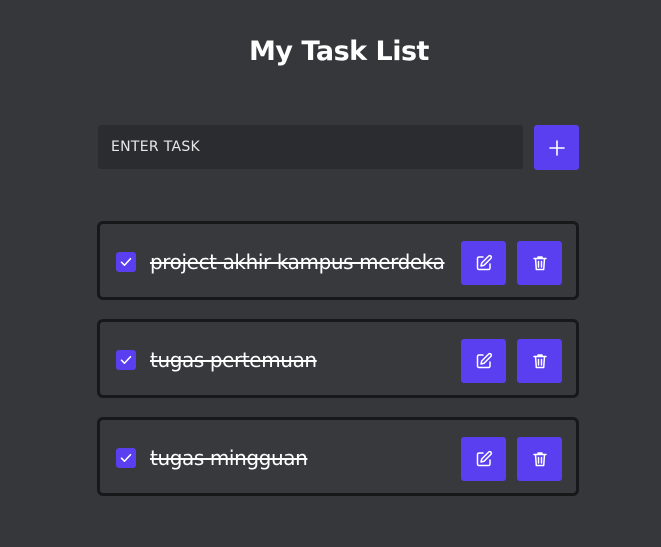 This screenshot has width=661, height=547. What do you see at coordinates (229, 458) in the screenshot?
I see `task-text: tugas mingguan` at bounding box center [229, 458].